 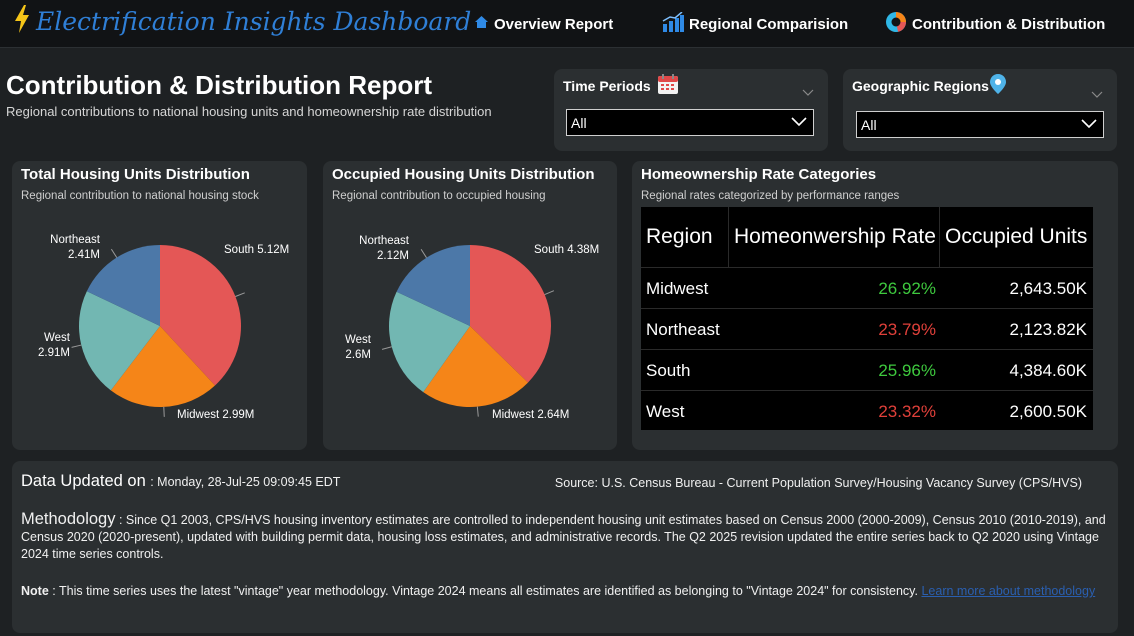 What do you see at coordinates (83, 481) in the screenshot?
I see `updated-label: Data Updated on` at bounding box center [83, 481].